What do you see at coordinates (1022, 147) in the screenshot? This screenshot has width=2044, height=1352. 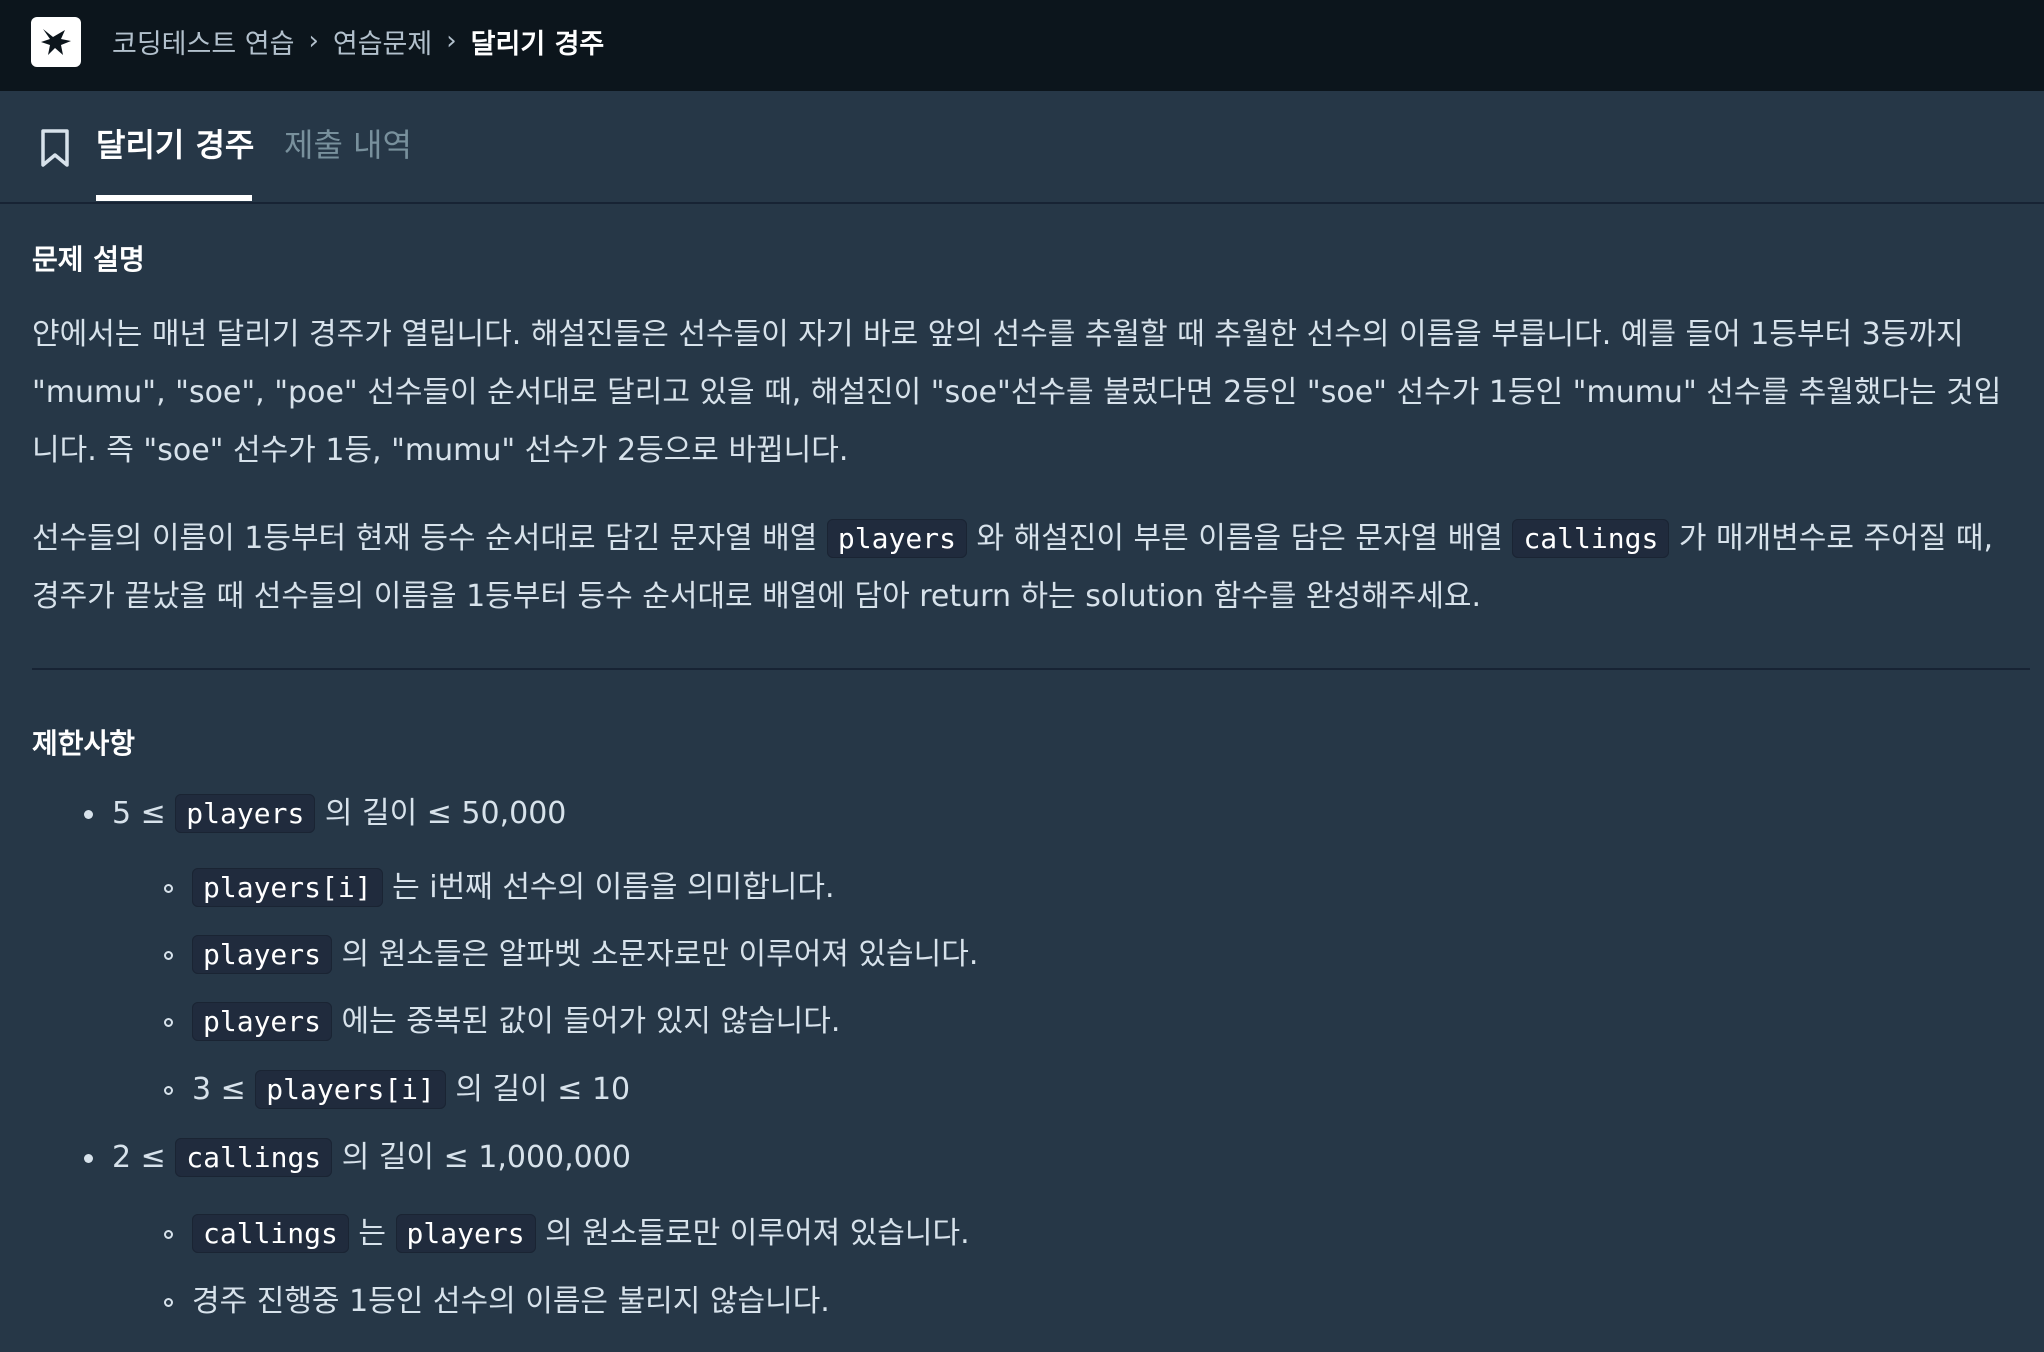 I see `problem-tabs: 달리기 경주 제출 내역` at bounding box center [1022, 147].